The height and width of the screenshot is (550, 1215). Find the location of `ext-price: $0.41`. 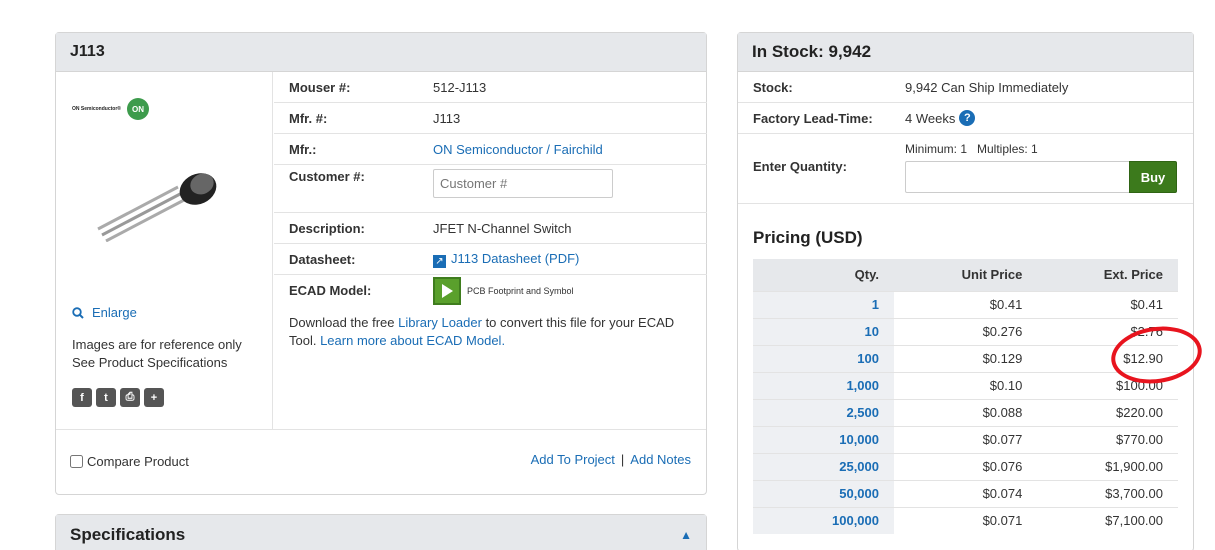

ext-price: $0.41 is located at coordinates (1107, 304).